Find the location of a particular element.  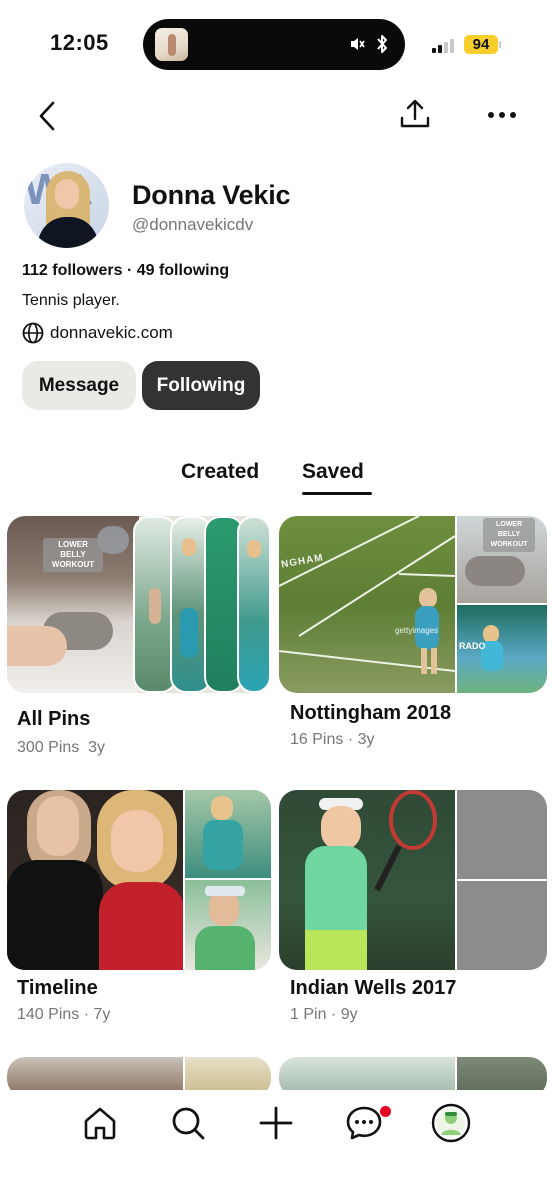

website-link: donnavekic.com is located at coordinates (97, 333).